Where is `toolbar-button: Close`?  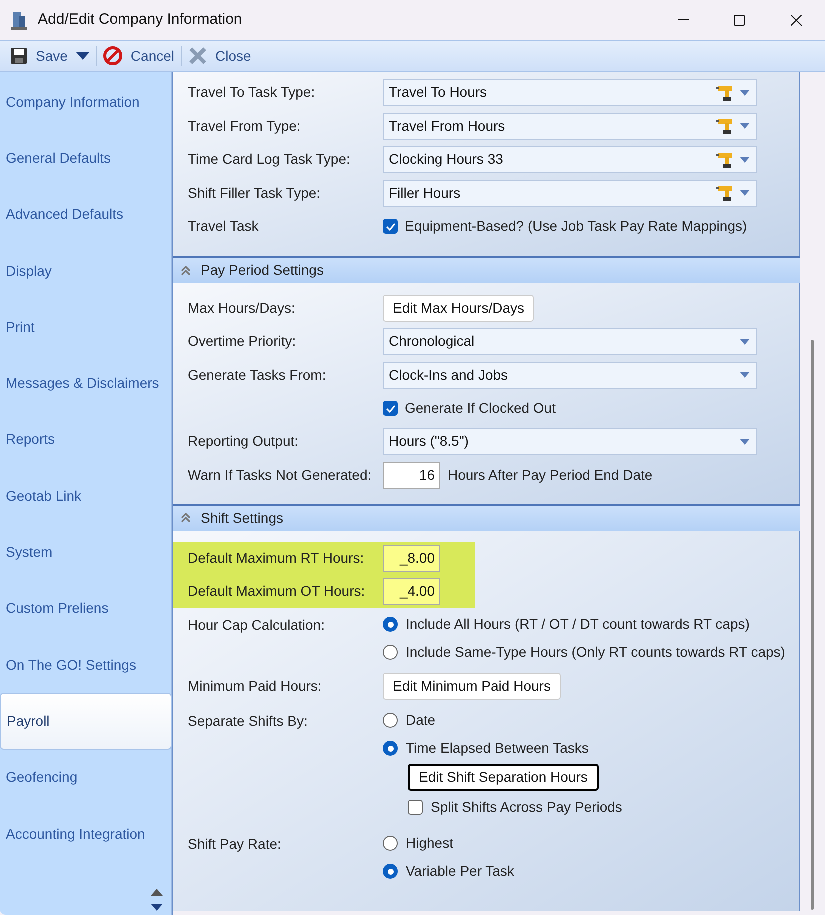
toolbar-button: Close is located at coordinates (220, 56).